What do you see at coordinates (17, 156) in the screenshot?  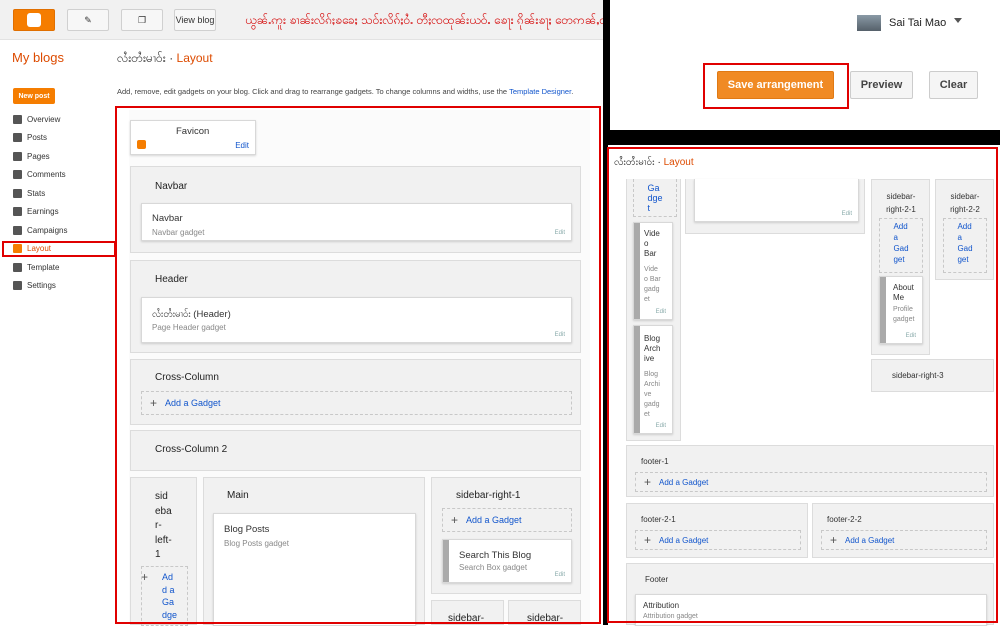 I see `pages-icon` at bounding box center [17, 156].